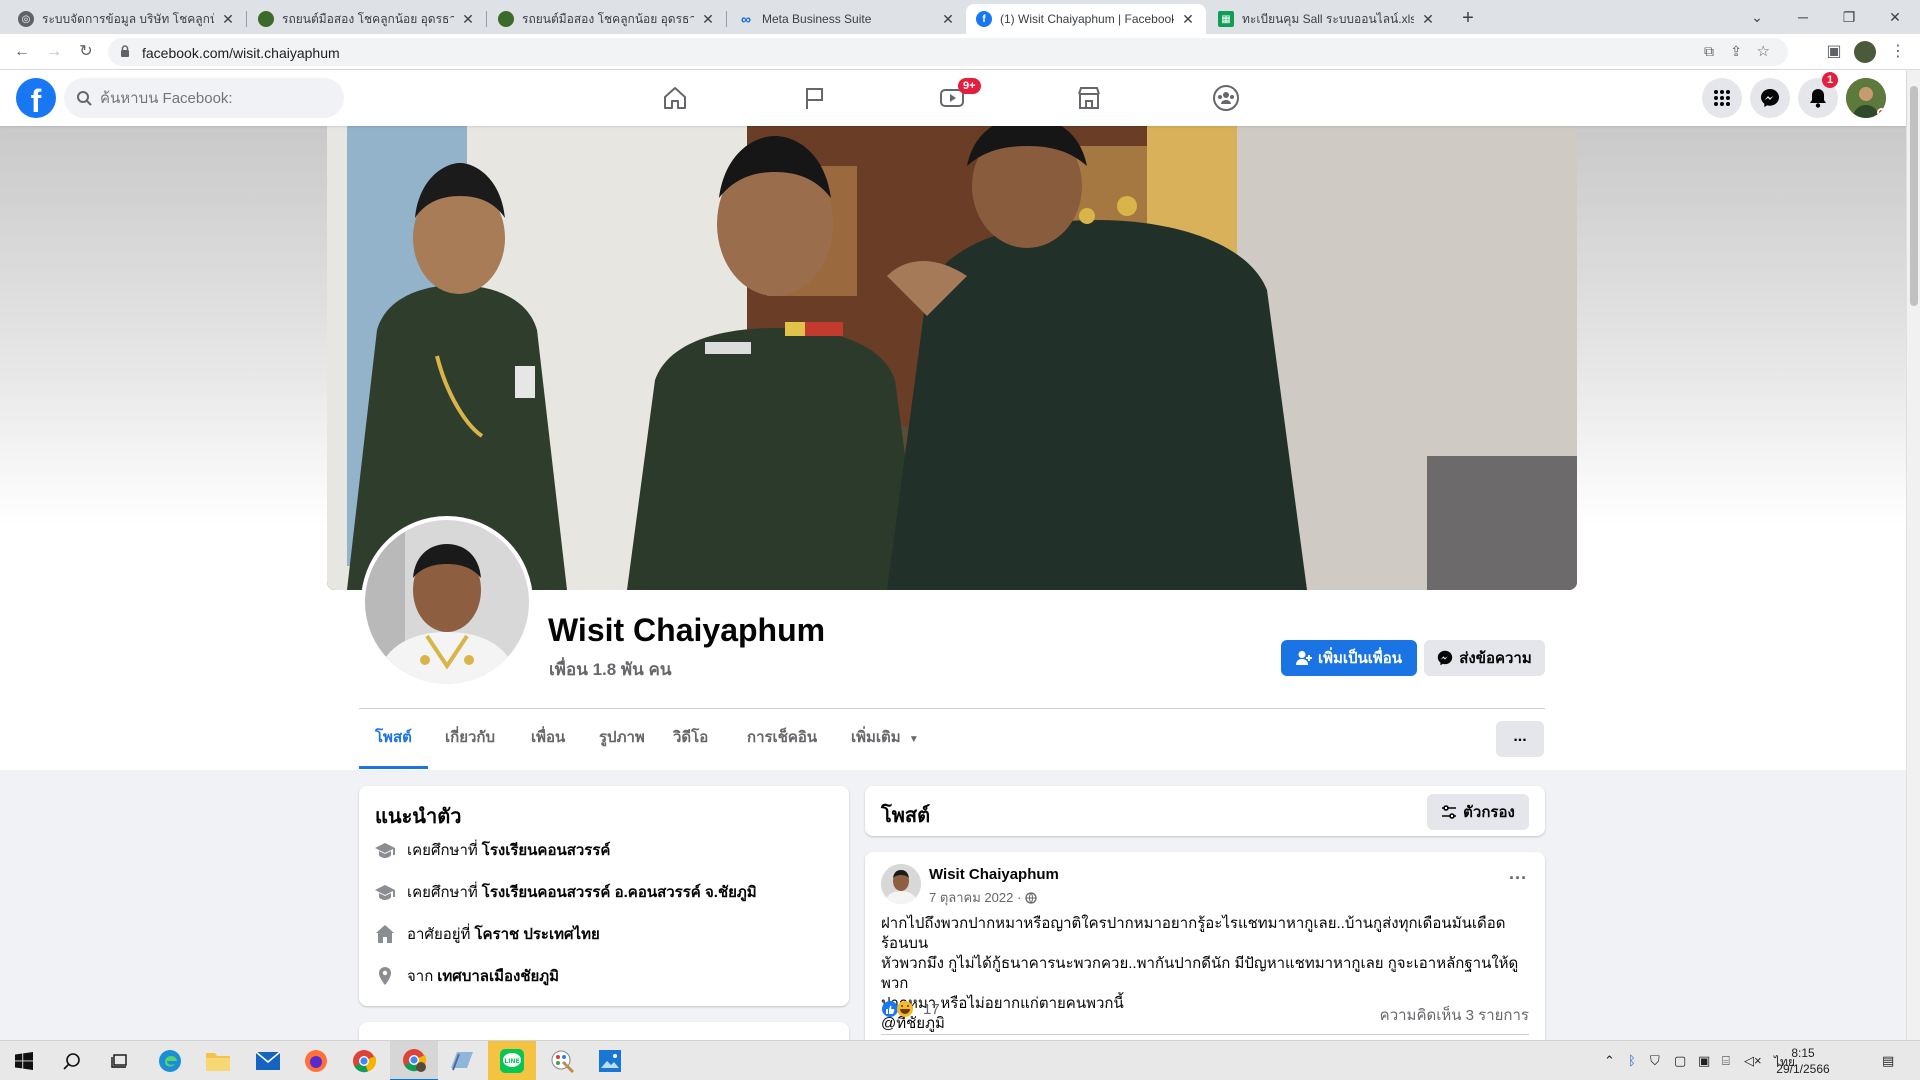 The width and height of the screenshot is (1920, 1080). Describe the element at coordinates (1757, 17) in the screenshot. I see `tab-search-icon: ⌄` at that location.